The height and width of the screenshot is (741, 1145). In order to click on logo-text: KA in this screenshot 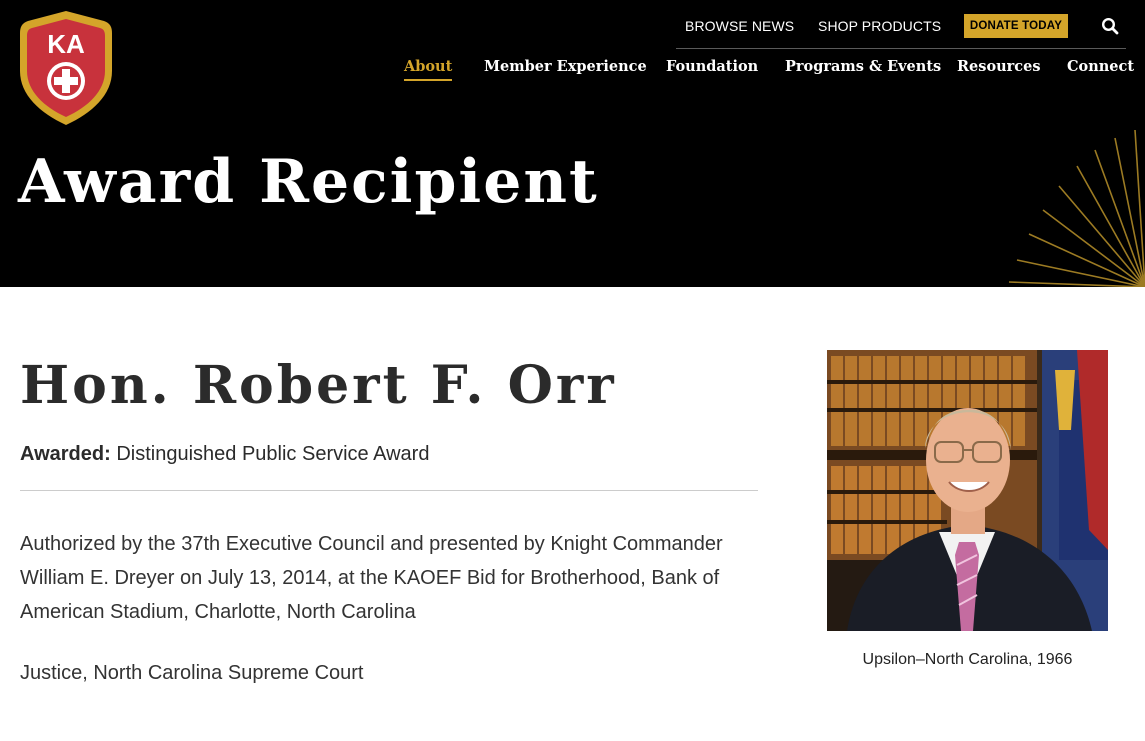, I will do `click(66, 44)`.